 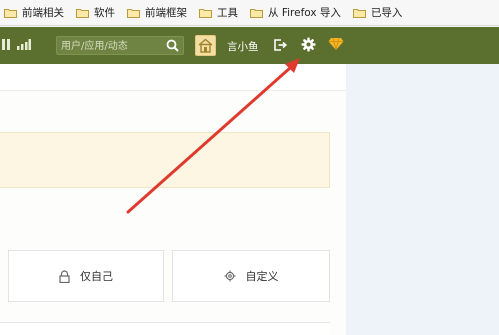 I want to click on bookmark-imported: 已导入, so click(x=377, y=13).